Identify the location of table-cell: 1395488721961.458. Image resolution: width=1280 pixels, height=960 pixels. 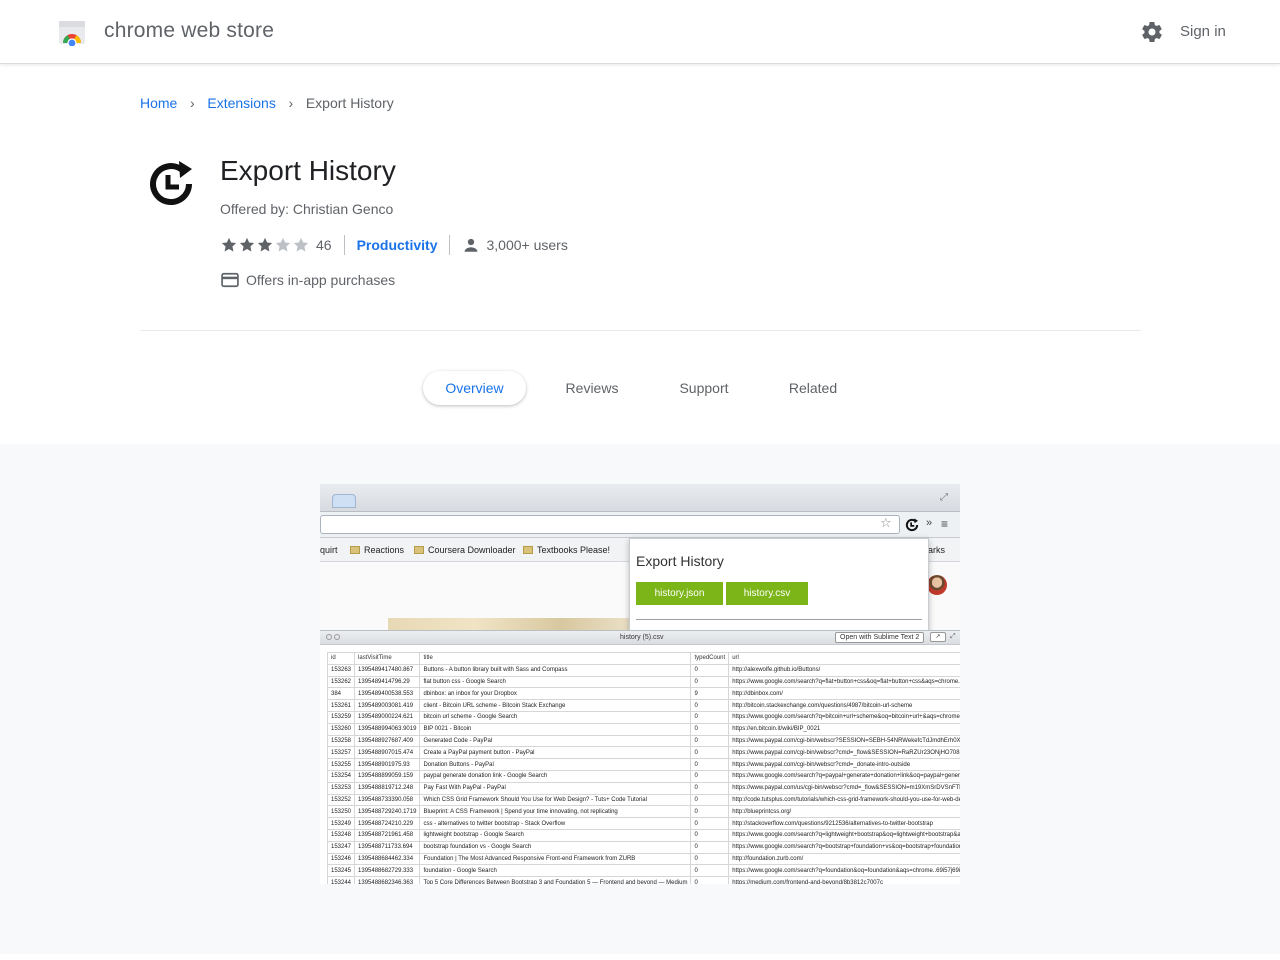
(387, 835).